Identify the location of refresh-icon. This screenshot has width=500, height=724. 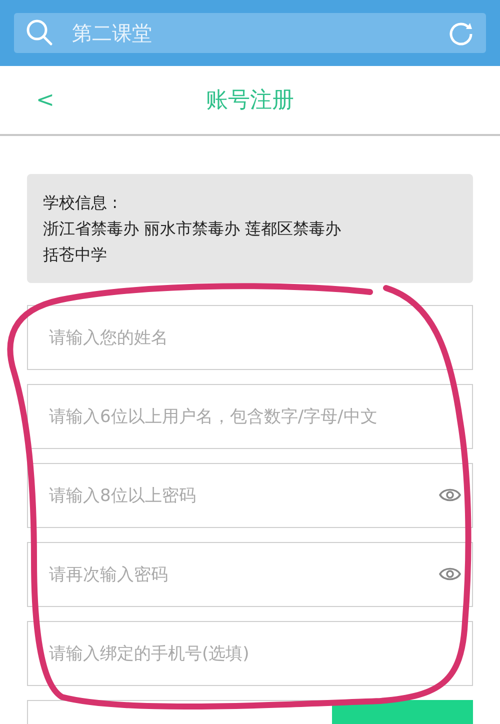
(461, 33).